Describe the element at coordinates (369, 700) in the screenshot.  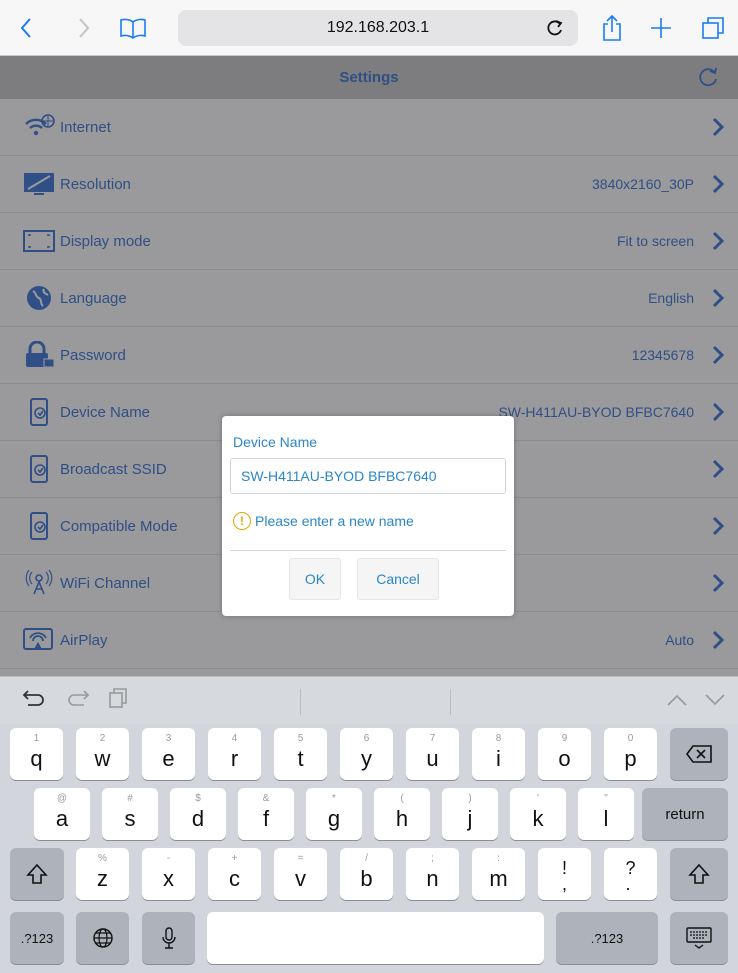
I see `keyboard-shortcut-bar` at that location.